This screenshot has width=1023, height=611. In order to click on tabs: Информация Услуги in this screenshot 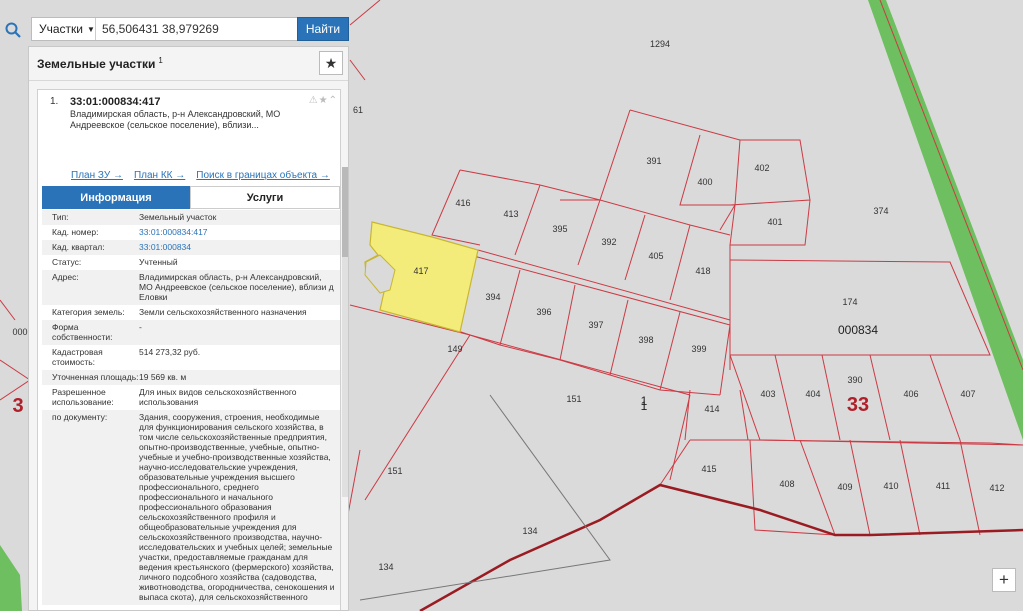, I will do `click(191, 197)`.